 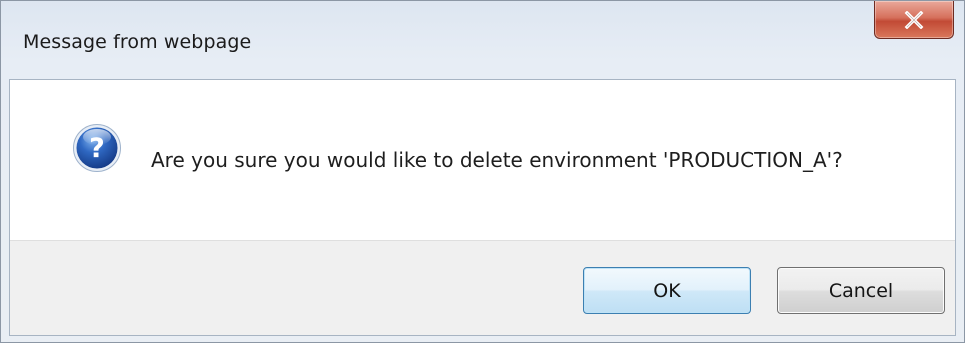 What do you see at coordinates (861, 290) in the screenshot?
I see `cancel-button: Cancel` at bounding box center [861, 290].